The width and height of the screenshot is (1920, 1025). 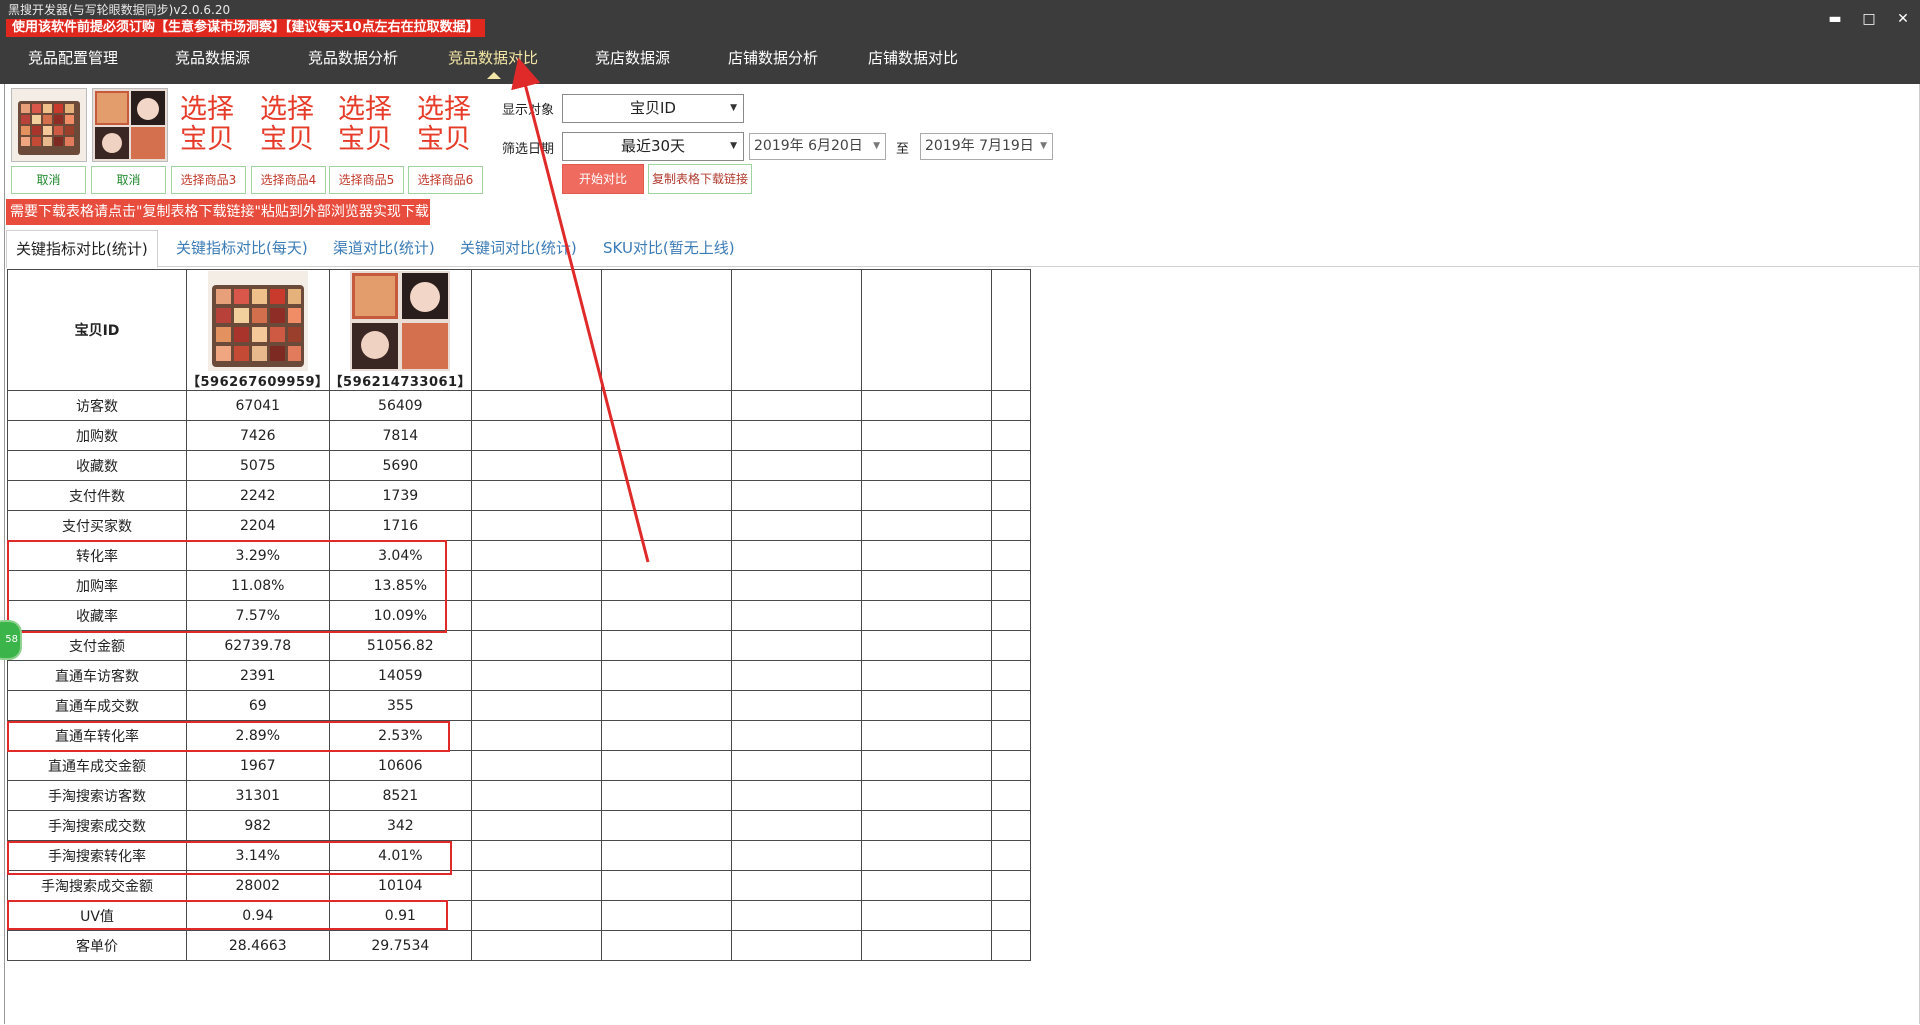 What do you see at coordinates (519, 855) in the screenshot?
I see `table-row: 手淘搜索转化率 3.14% 4.01%` at bounding box center [519, 855].